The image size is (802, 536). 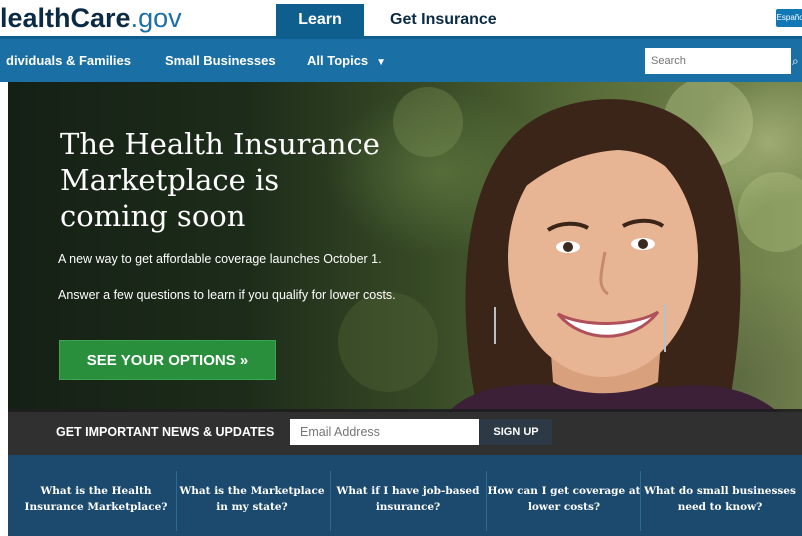 I want to click on question-link-lower-costs: How can I get coverage at lower costs?, so click(x=564, y=499).